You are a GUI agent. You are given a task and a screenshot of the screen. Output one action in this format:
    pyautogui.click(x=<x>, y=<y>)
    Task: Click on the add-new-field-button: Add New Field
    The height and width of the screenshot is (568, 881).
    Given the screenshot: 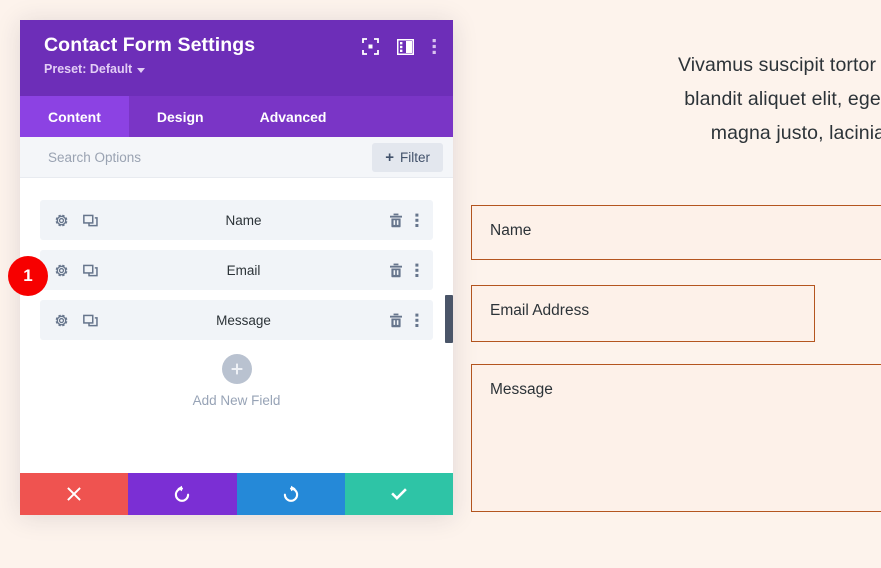 What is the action you would take?
    pyautogui.click(x=236, y=381)
    